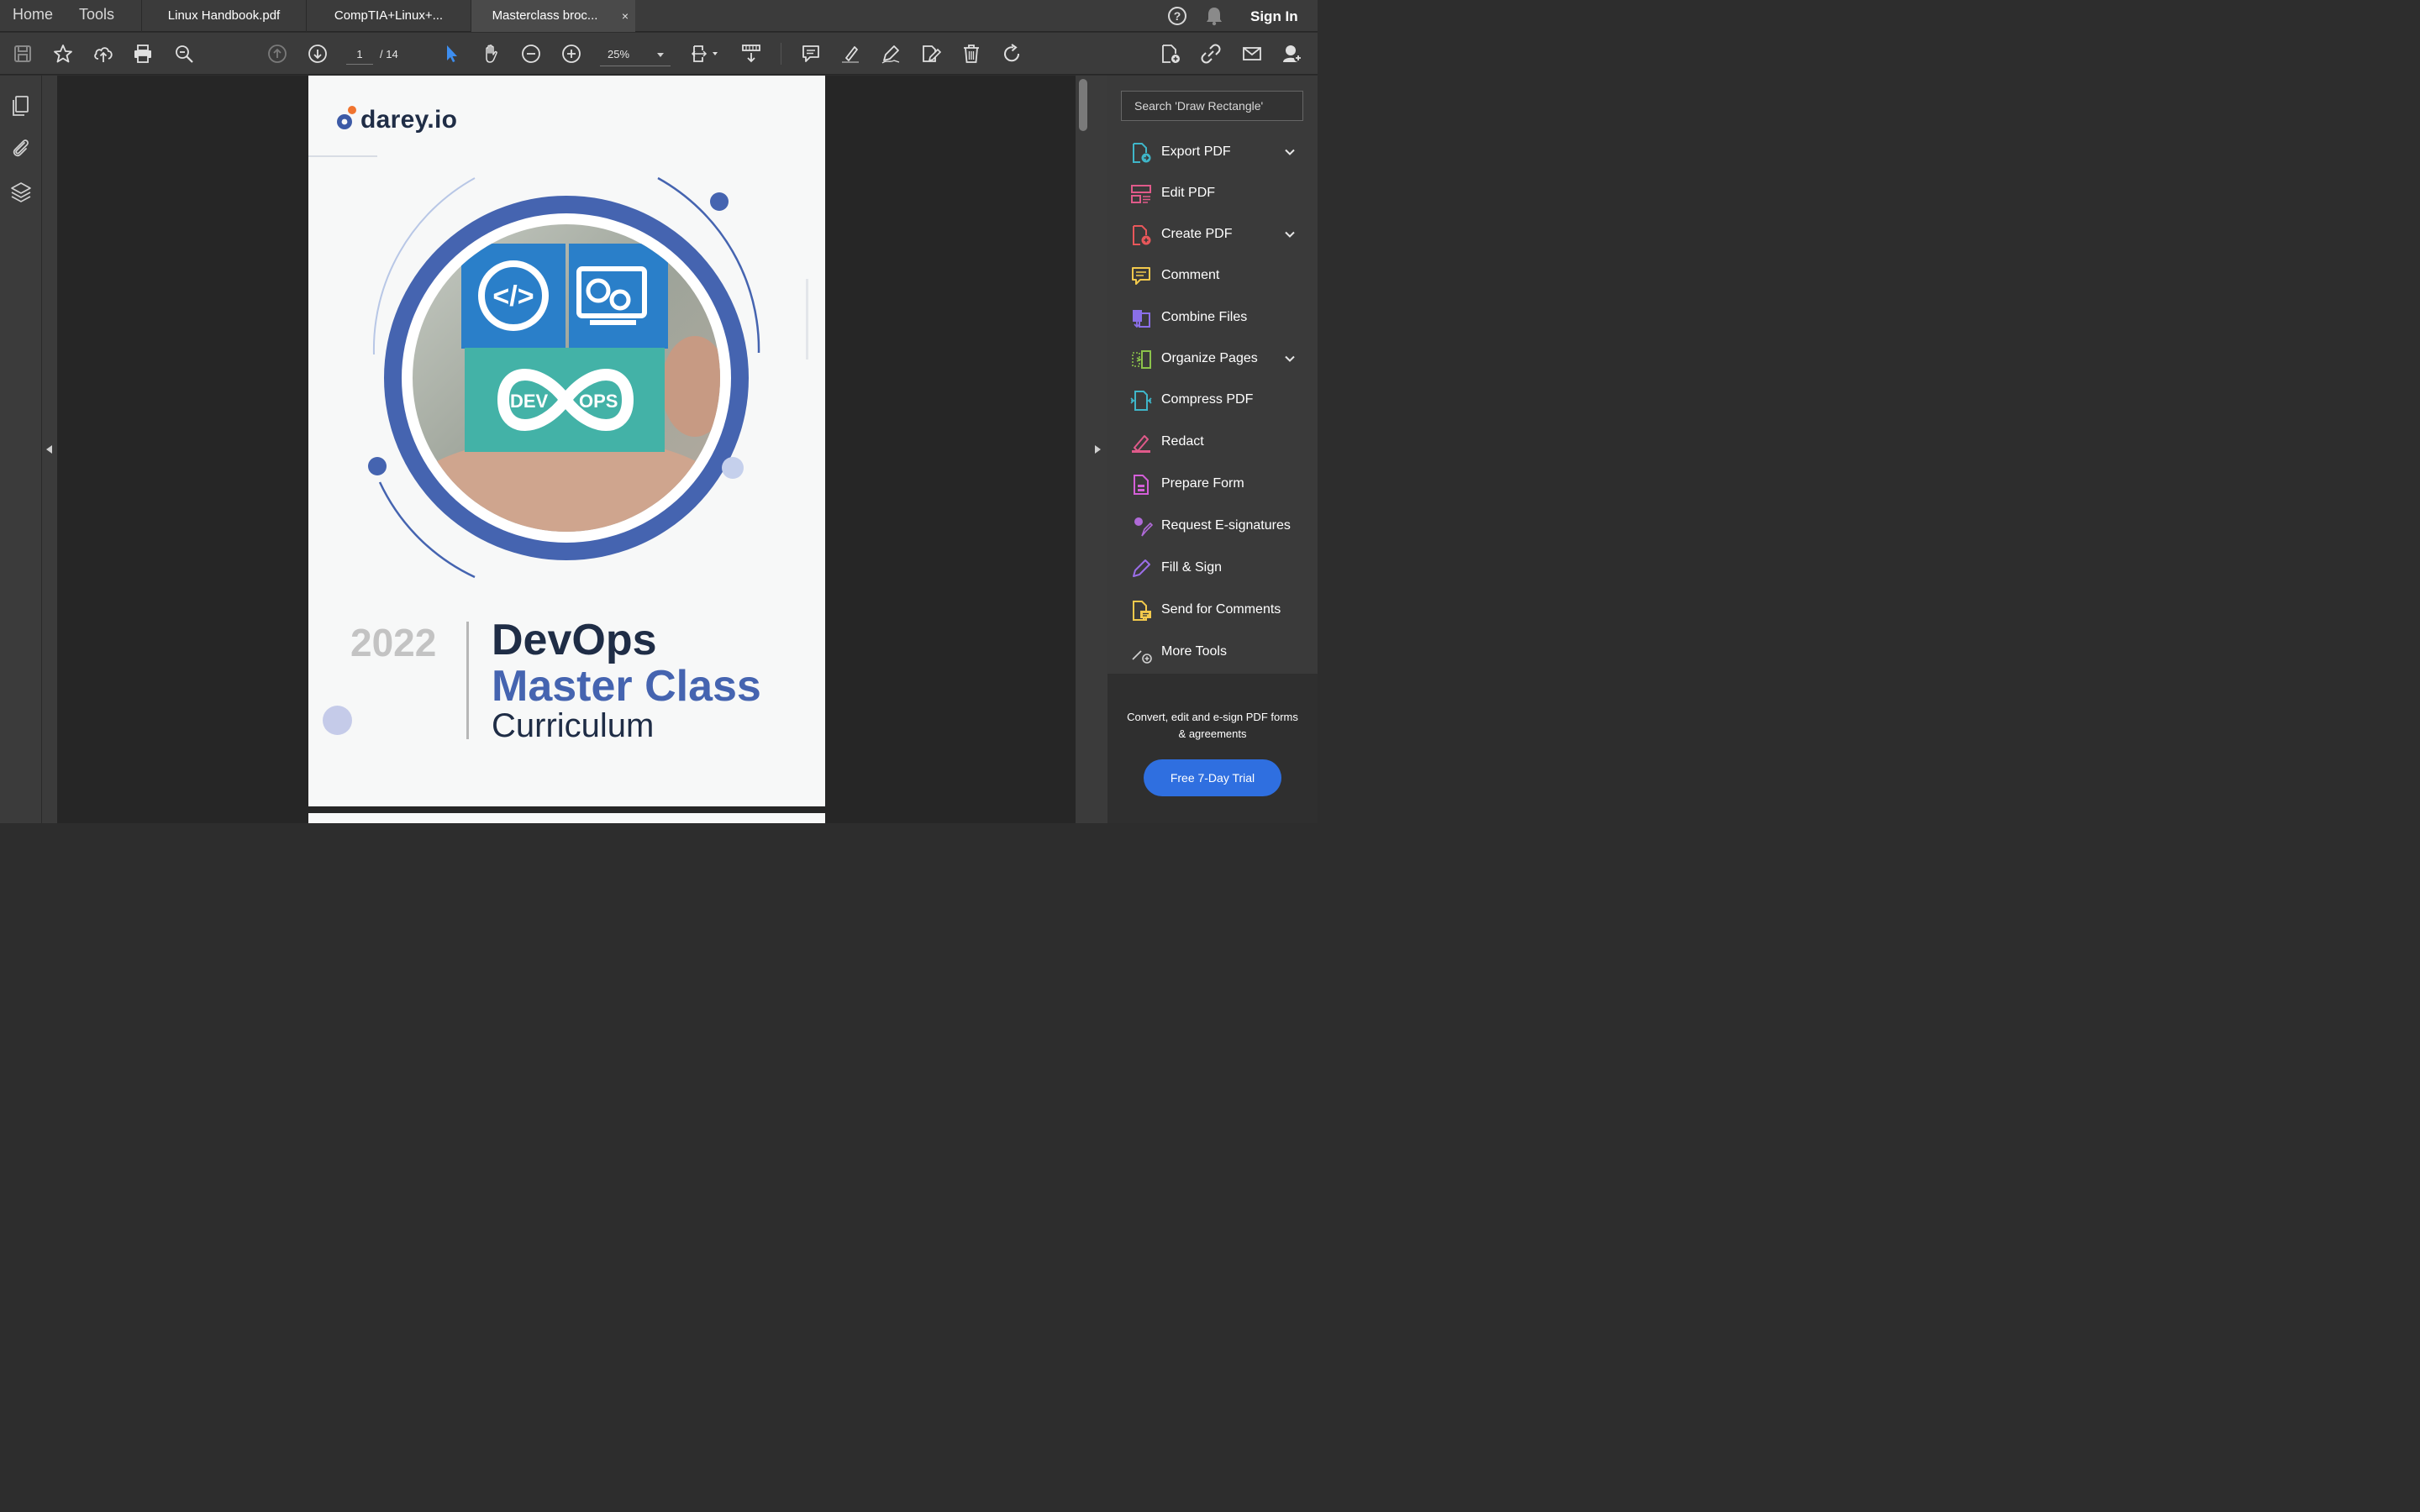  I want to click on zoom-level-value: 25%, so click(619, 54).